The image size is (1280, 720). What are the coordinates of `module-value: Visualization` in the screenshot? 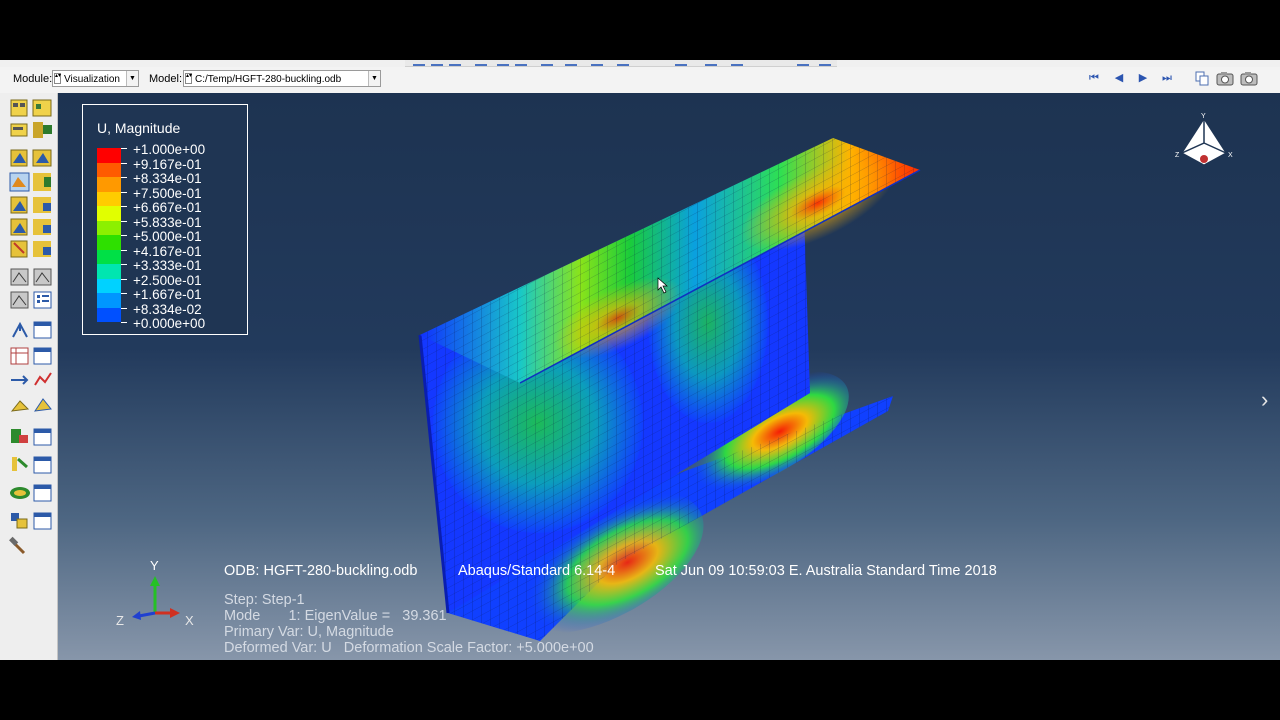 It's located at (92, 79).